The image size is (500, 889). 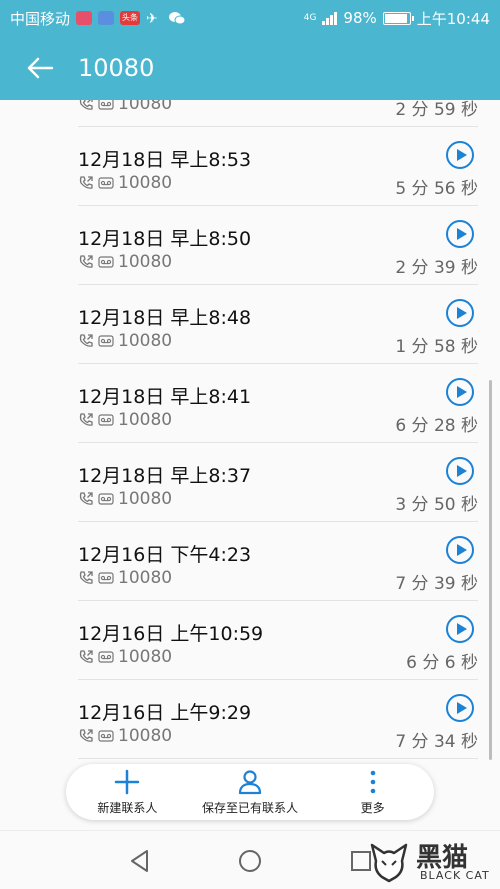 What do you see at coordinates (116, 68) in the screenshot?
I see `page-title: 10080` at bounding box center [116, 68].